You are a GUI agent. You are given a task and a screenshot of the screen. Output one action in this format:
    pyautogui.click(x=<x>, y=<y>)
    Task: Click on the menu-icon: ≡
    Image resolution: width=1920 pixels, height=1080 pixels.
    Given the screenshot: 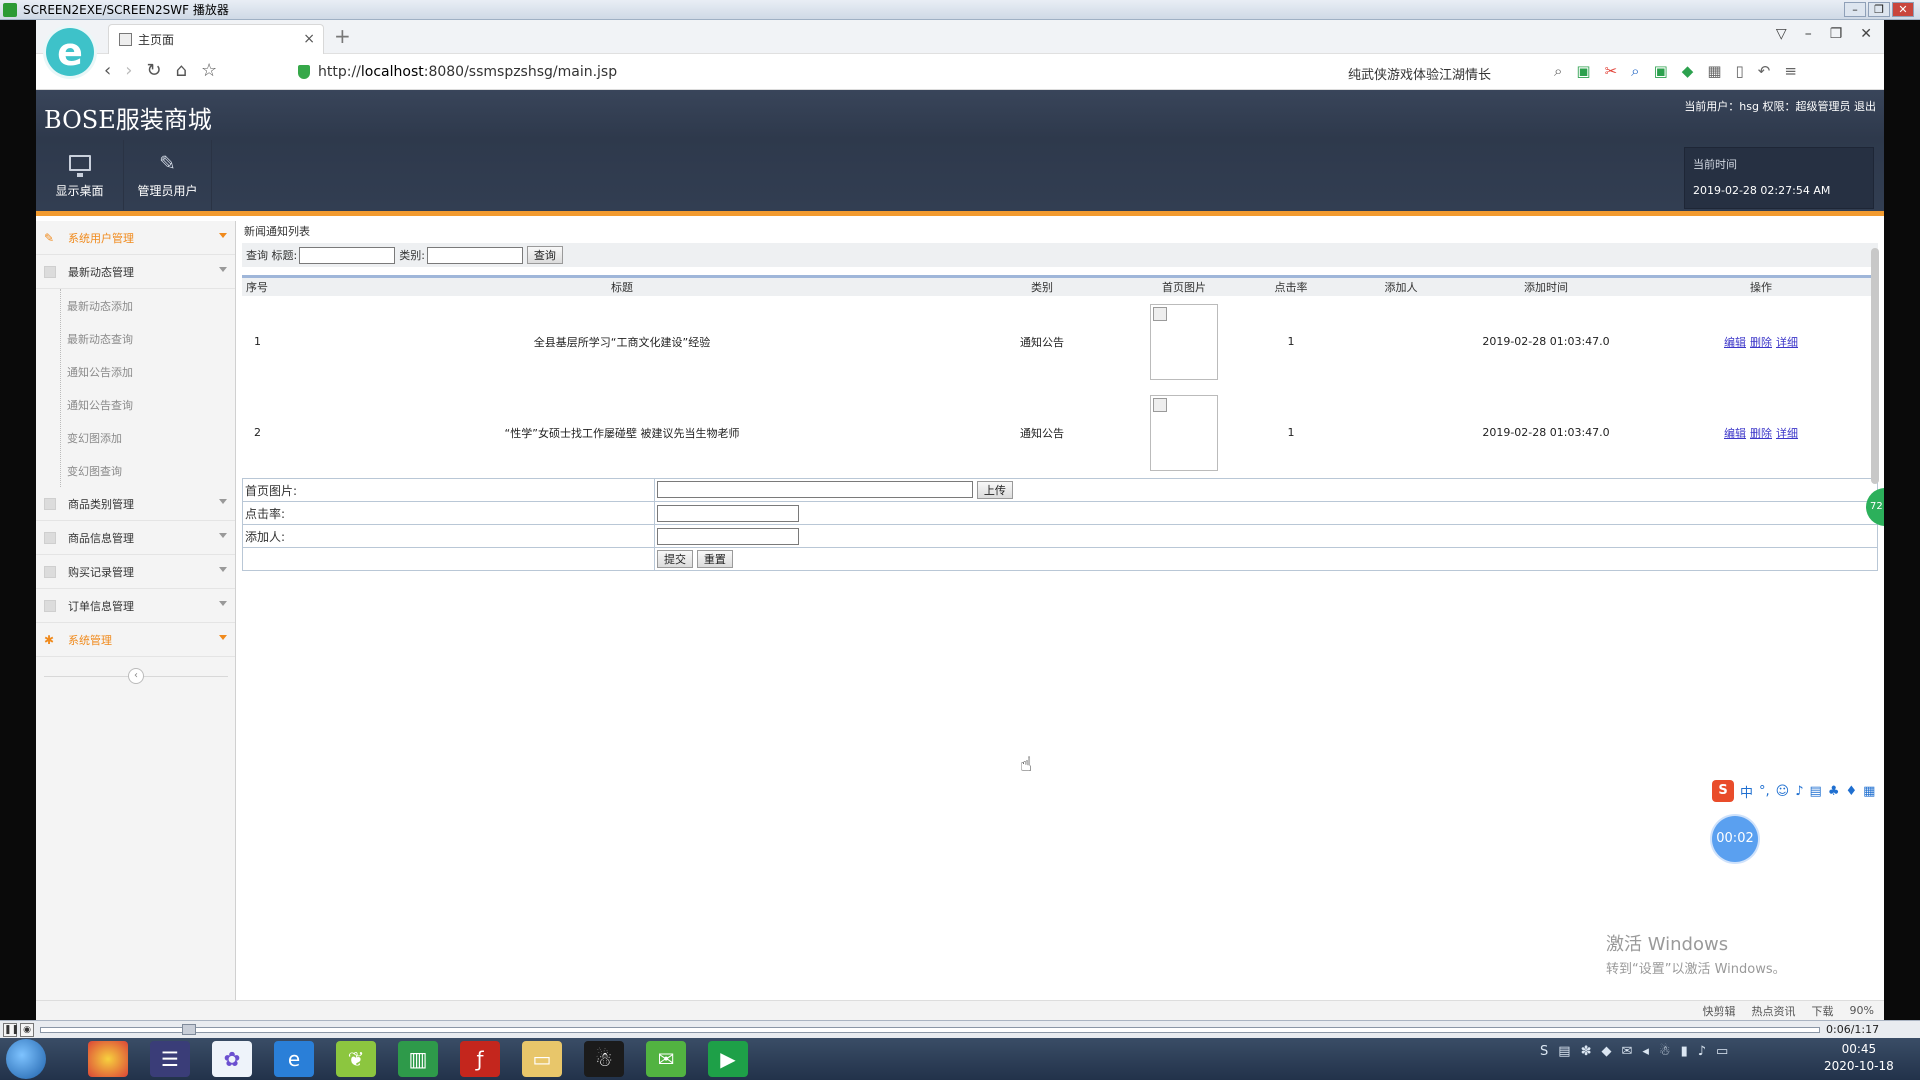 What is the action you would take?
    pyautogui.click(x=1790, y=71)
    